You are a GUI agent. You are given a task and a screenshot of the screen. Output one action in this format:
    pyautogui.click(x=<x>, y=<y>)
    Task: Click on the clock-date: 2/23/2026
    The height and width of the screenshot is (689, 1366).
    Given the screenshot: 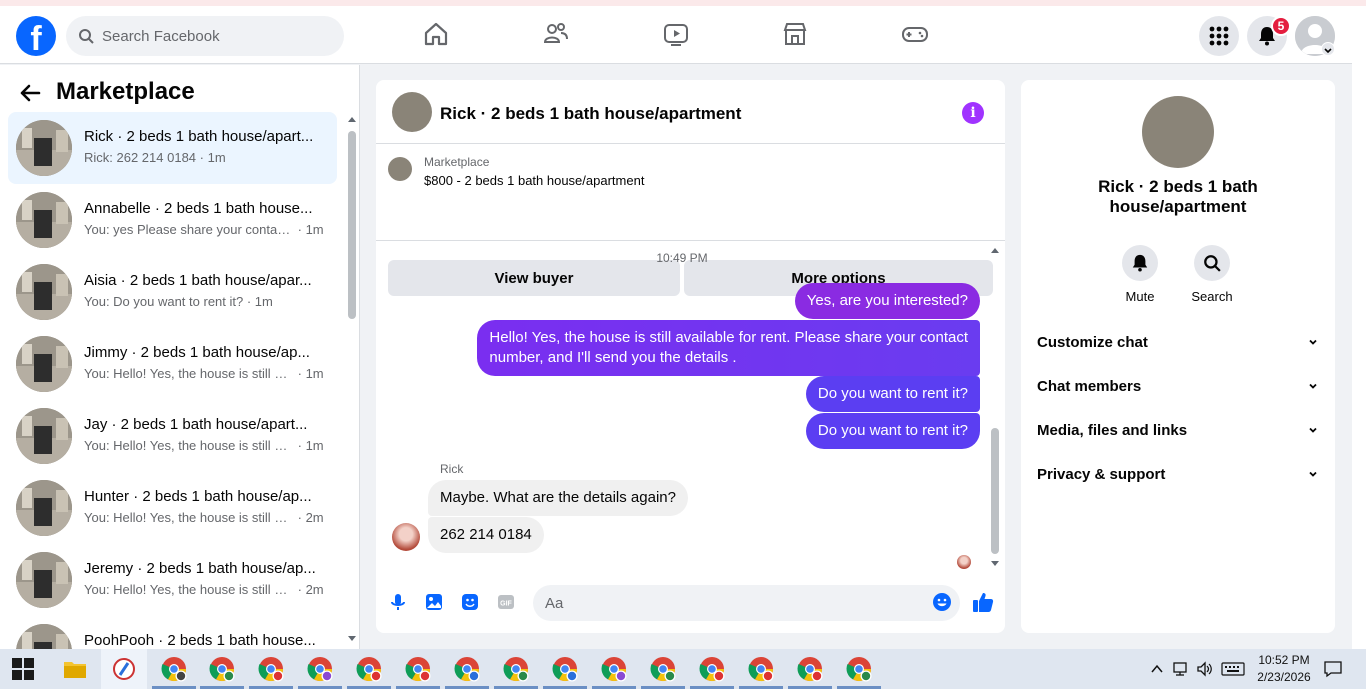 What is the action you would take?
    pyautogui.click(x=1284, y=677)
    